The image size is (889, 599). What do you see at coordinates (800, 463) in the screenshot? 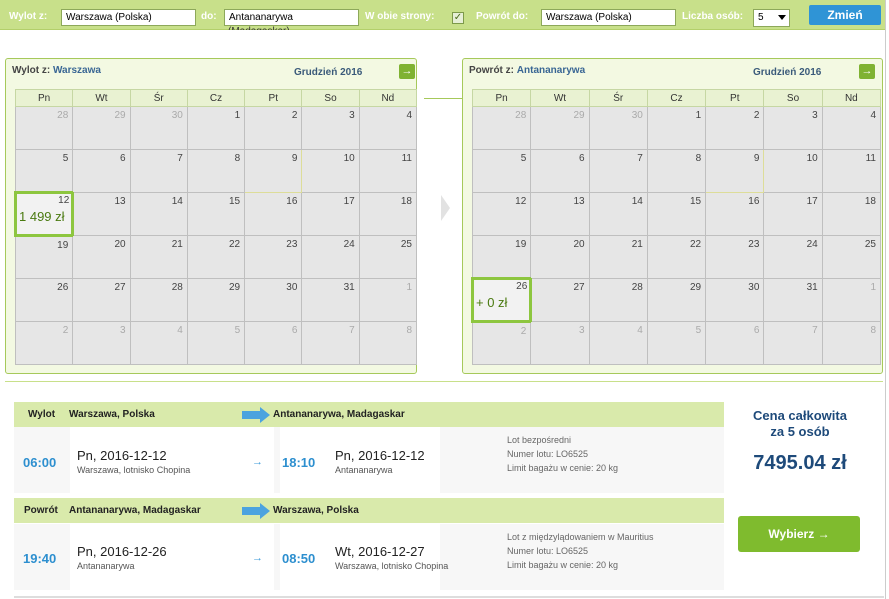
I see `total-price: 7495.04 zł` at bounding box center [800, 463].